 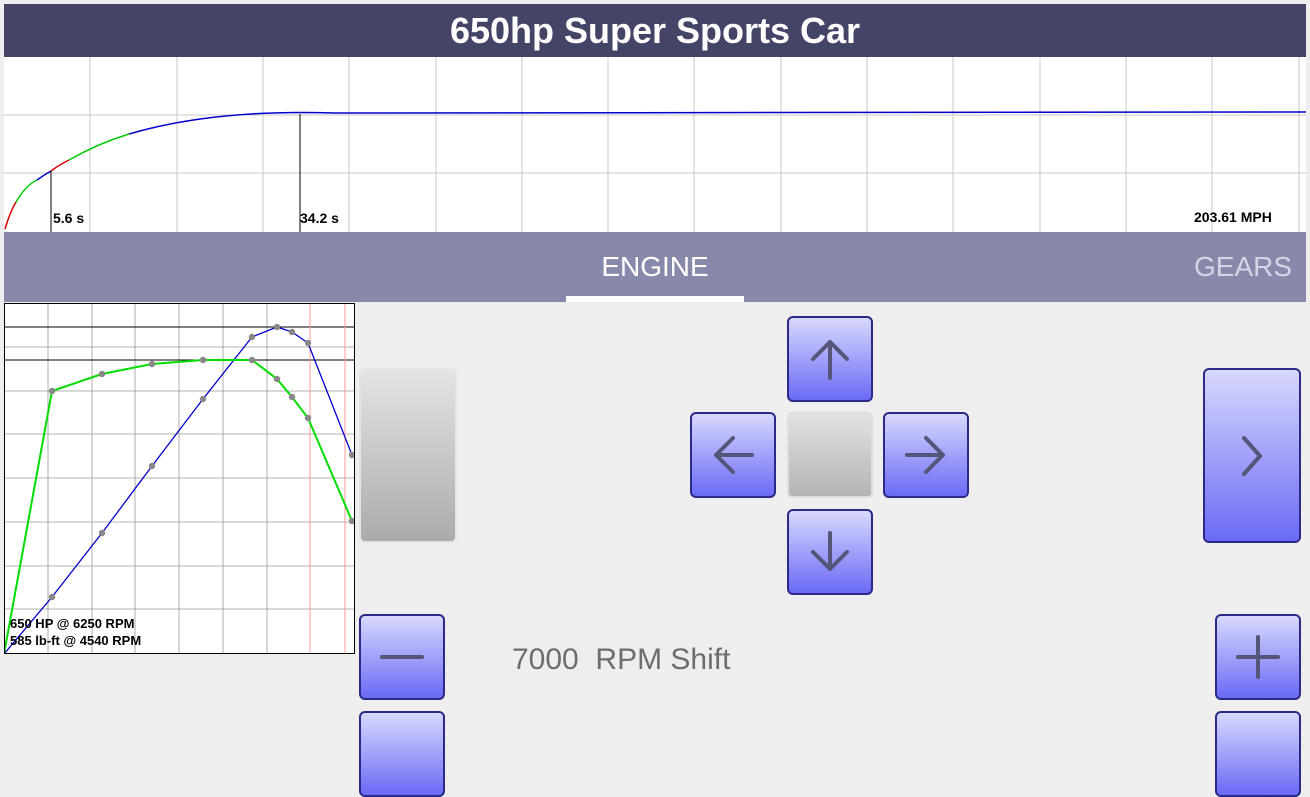 I want to click on torque-curve, so click(x=178, y=506).